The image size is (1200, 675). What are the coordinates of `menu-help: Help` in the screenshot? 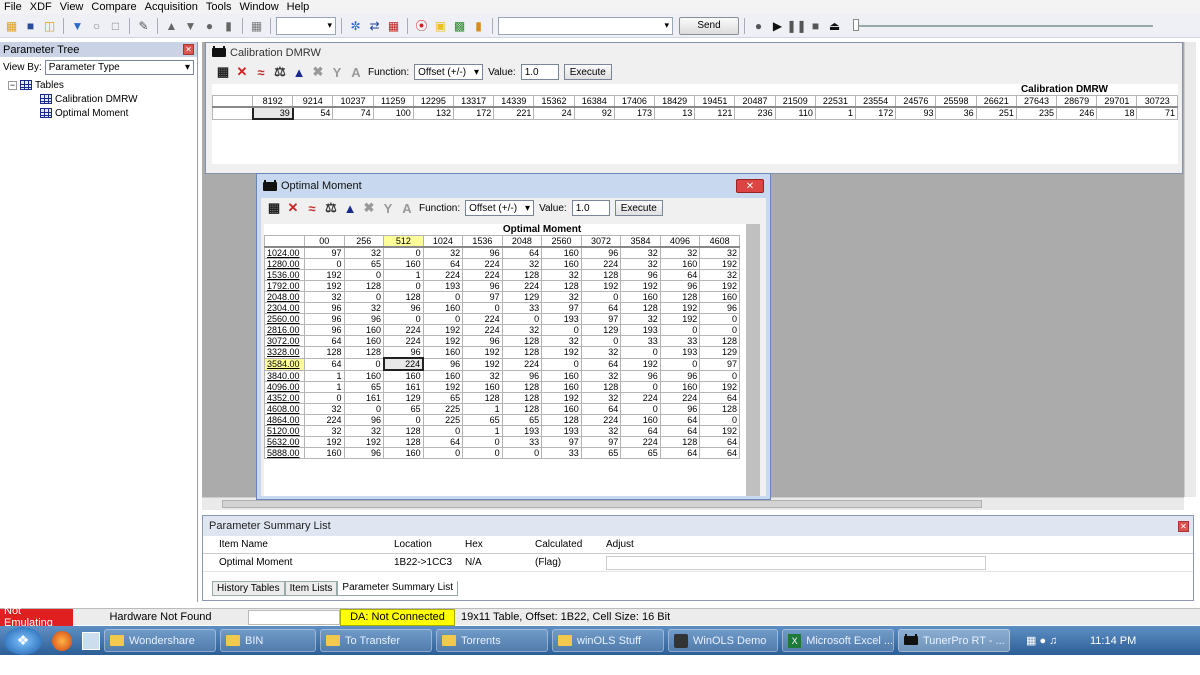 It's located at (298, 7).